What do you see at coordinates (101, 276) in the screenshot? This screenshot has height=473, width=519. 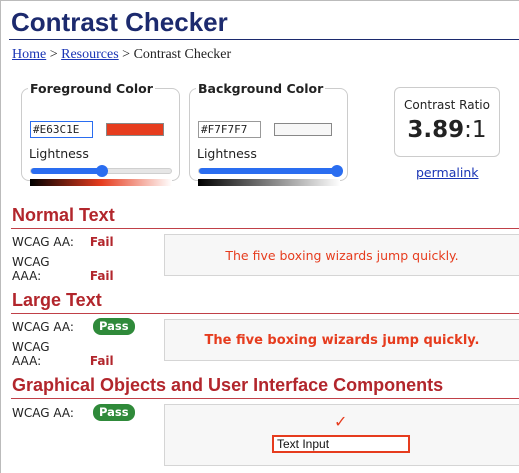 I see `normal-text-aaa-result: Fail` at bounding box center [101, 276].